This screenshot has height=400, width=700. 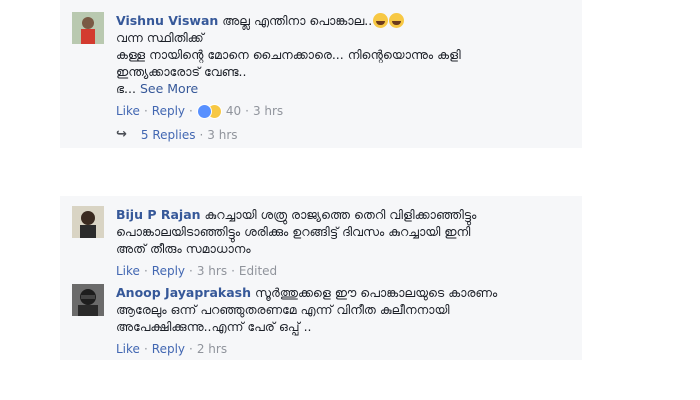 I want to click on reactions, so click(x=209, y=111).